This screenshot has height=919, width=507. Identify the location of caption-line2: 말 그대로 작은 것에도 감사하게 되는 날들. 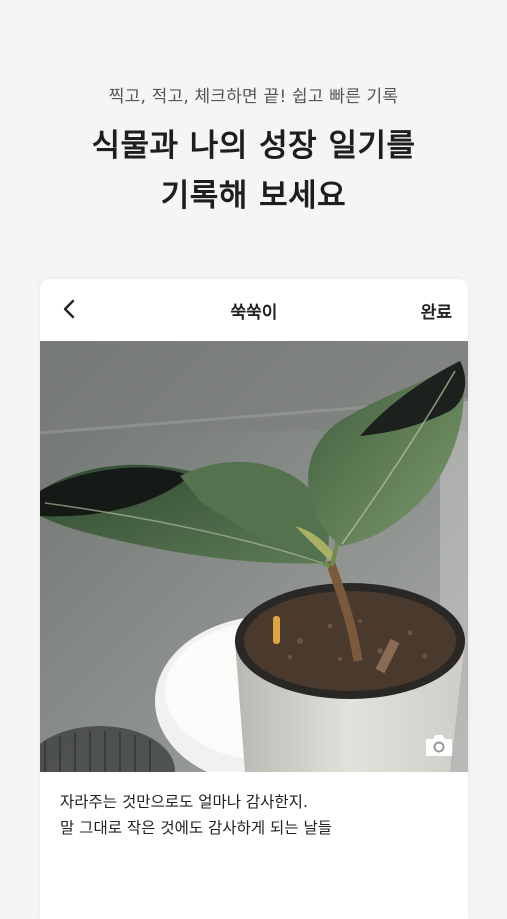
(196, 828).